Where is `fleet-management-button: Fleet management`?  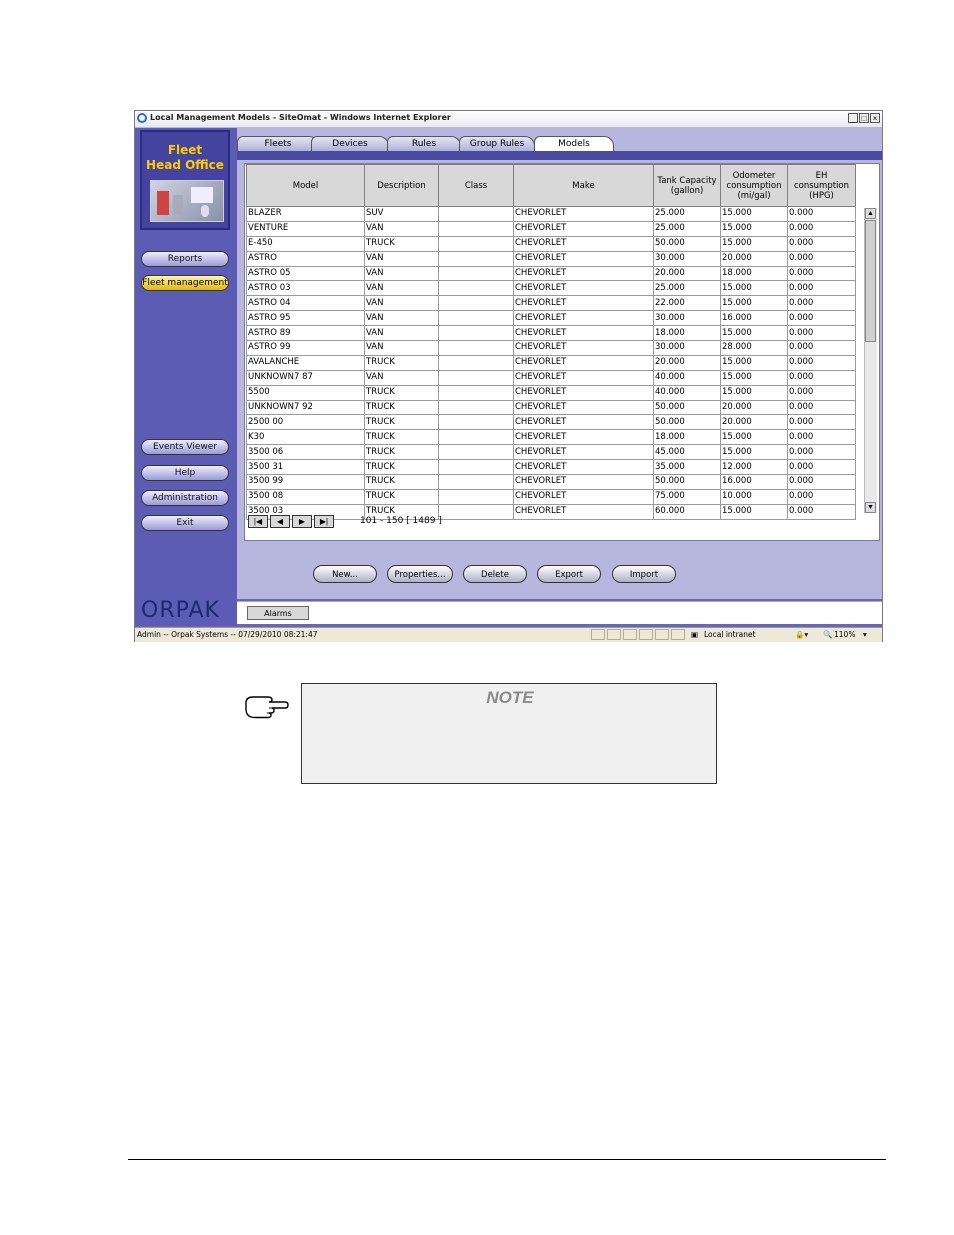 fleet-management-button: Fleet management is located at coordinates (185, 283).